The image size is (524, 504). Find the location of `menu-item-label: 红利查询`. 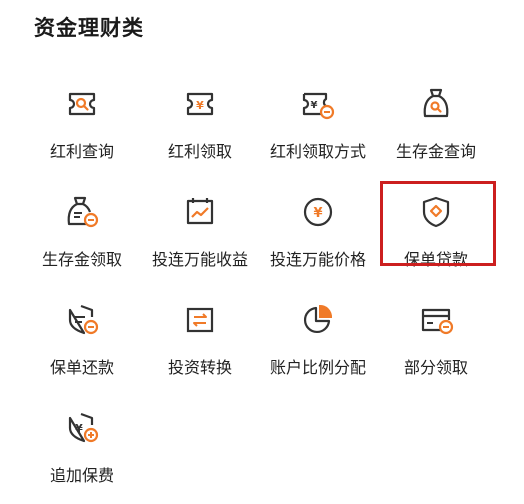

menu-item-label: 红利查询 is located at coordinates (81, 151).